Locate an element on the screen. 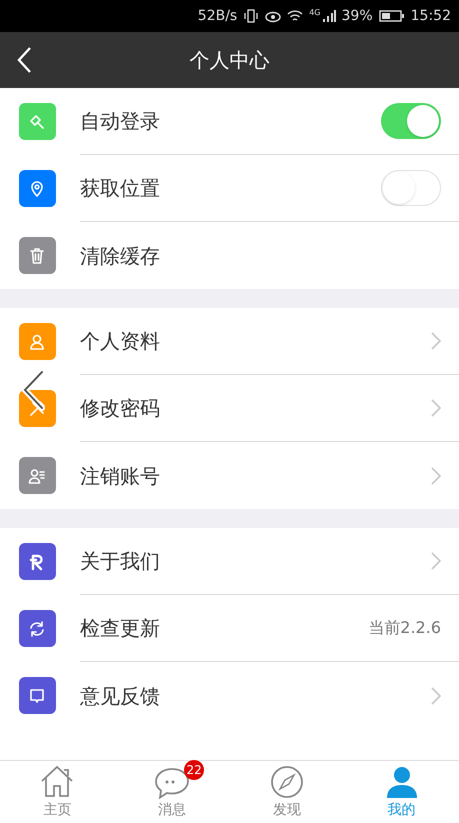  settings-row: 意见反馈 is located at coordinates (229, 695).